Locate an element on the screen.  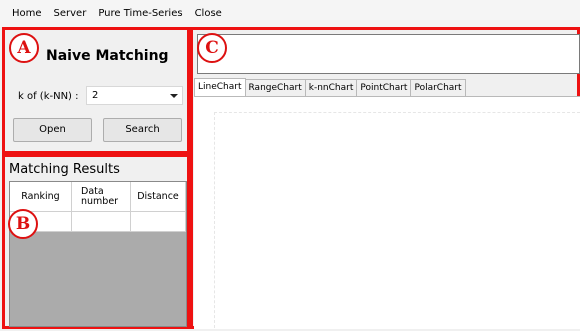
marker-a: A is located at coordinates (24, 48).